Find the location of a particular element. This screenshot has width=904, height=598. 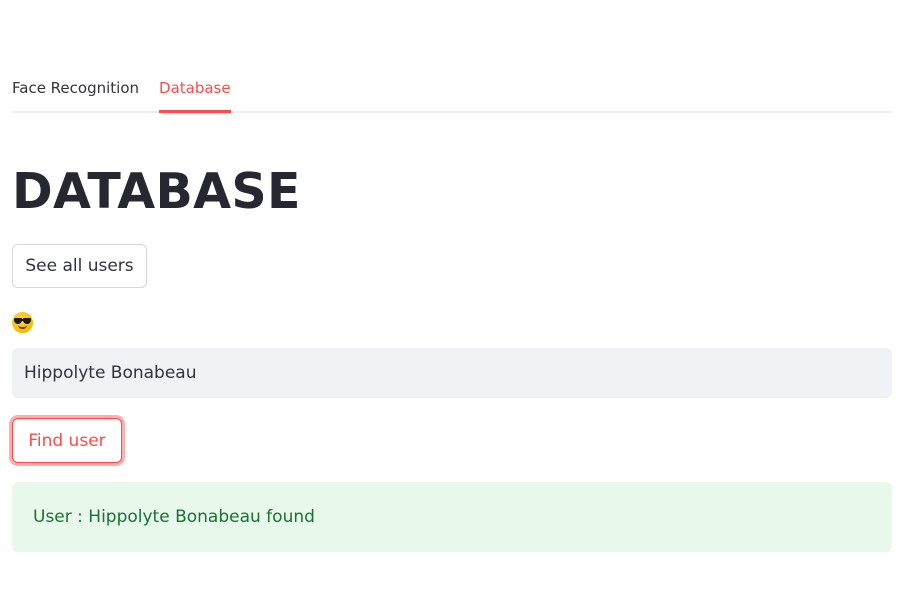

tab-label: Database is located at coordinates (195, 87).